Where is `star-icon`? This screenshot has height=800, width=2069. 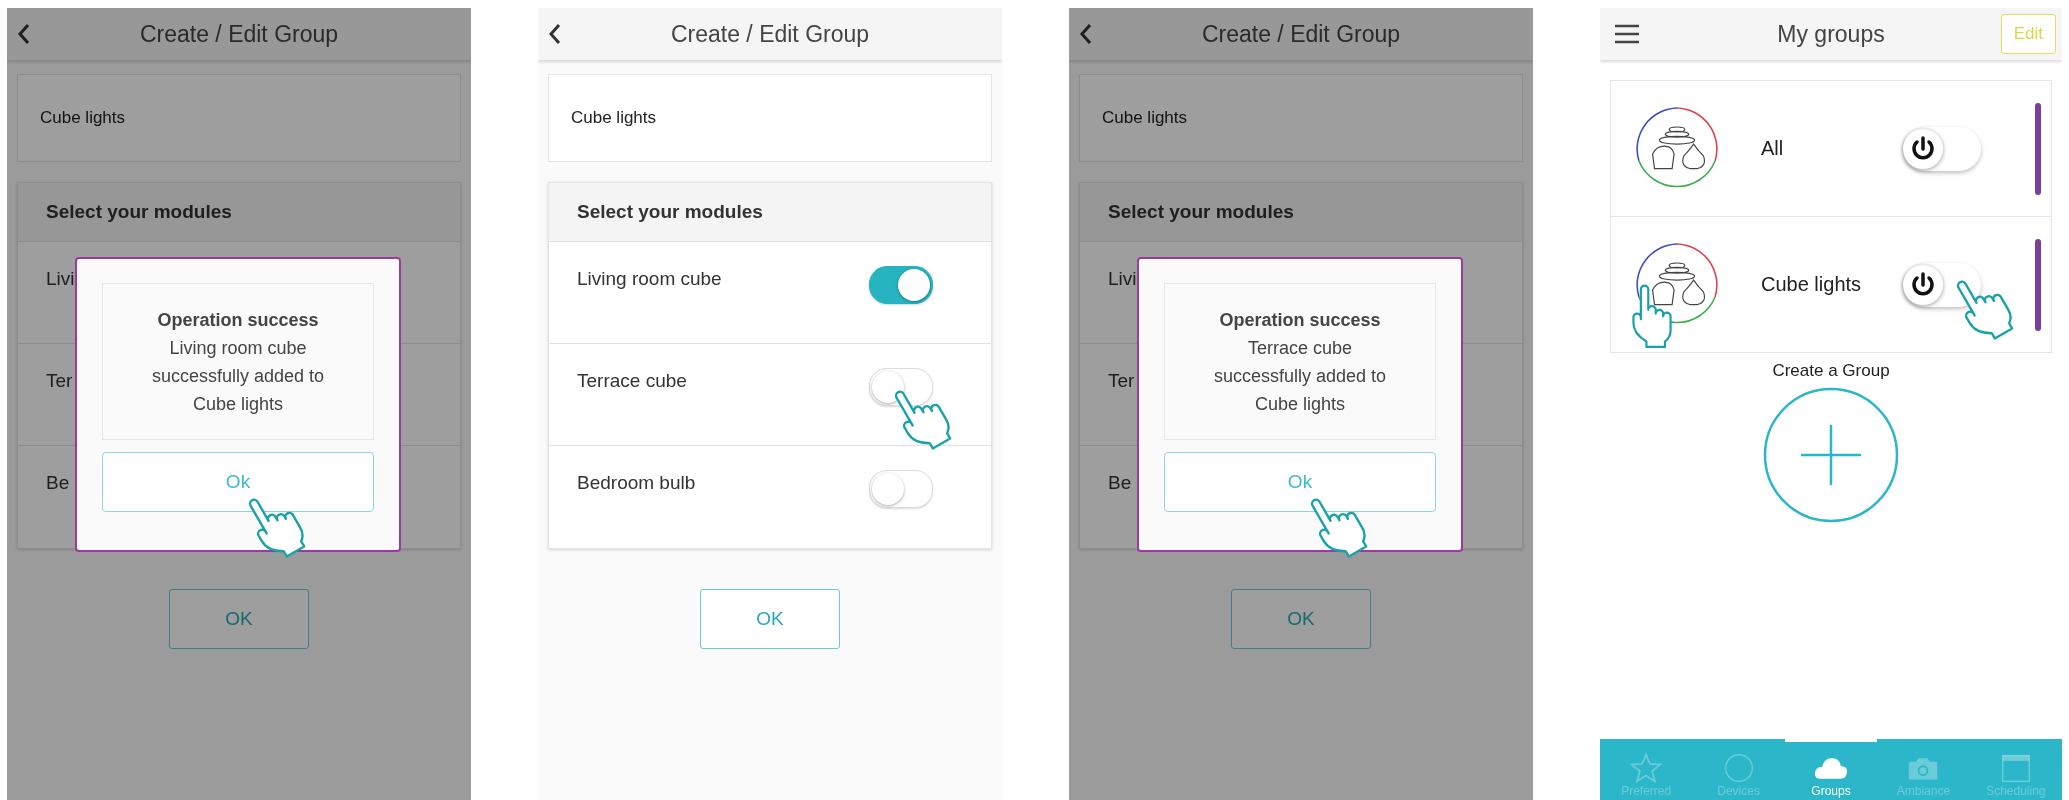
star-icon is located at coordinates (1646, 768).